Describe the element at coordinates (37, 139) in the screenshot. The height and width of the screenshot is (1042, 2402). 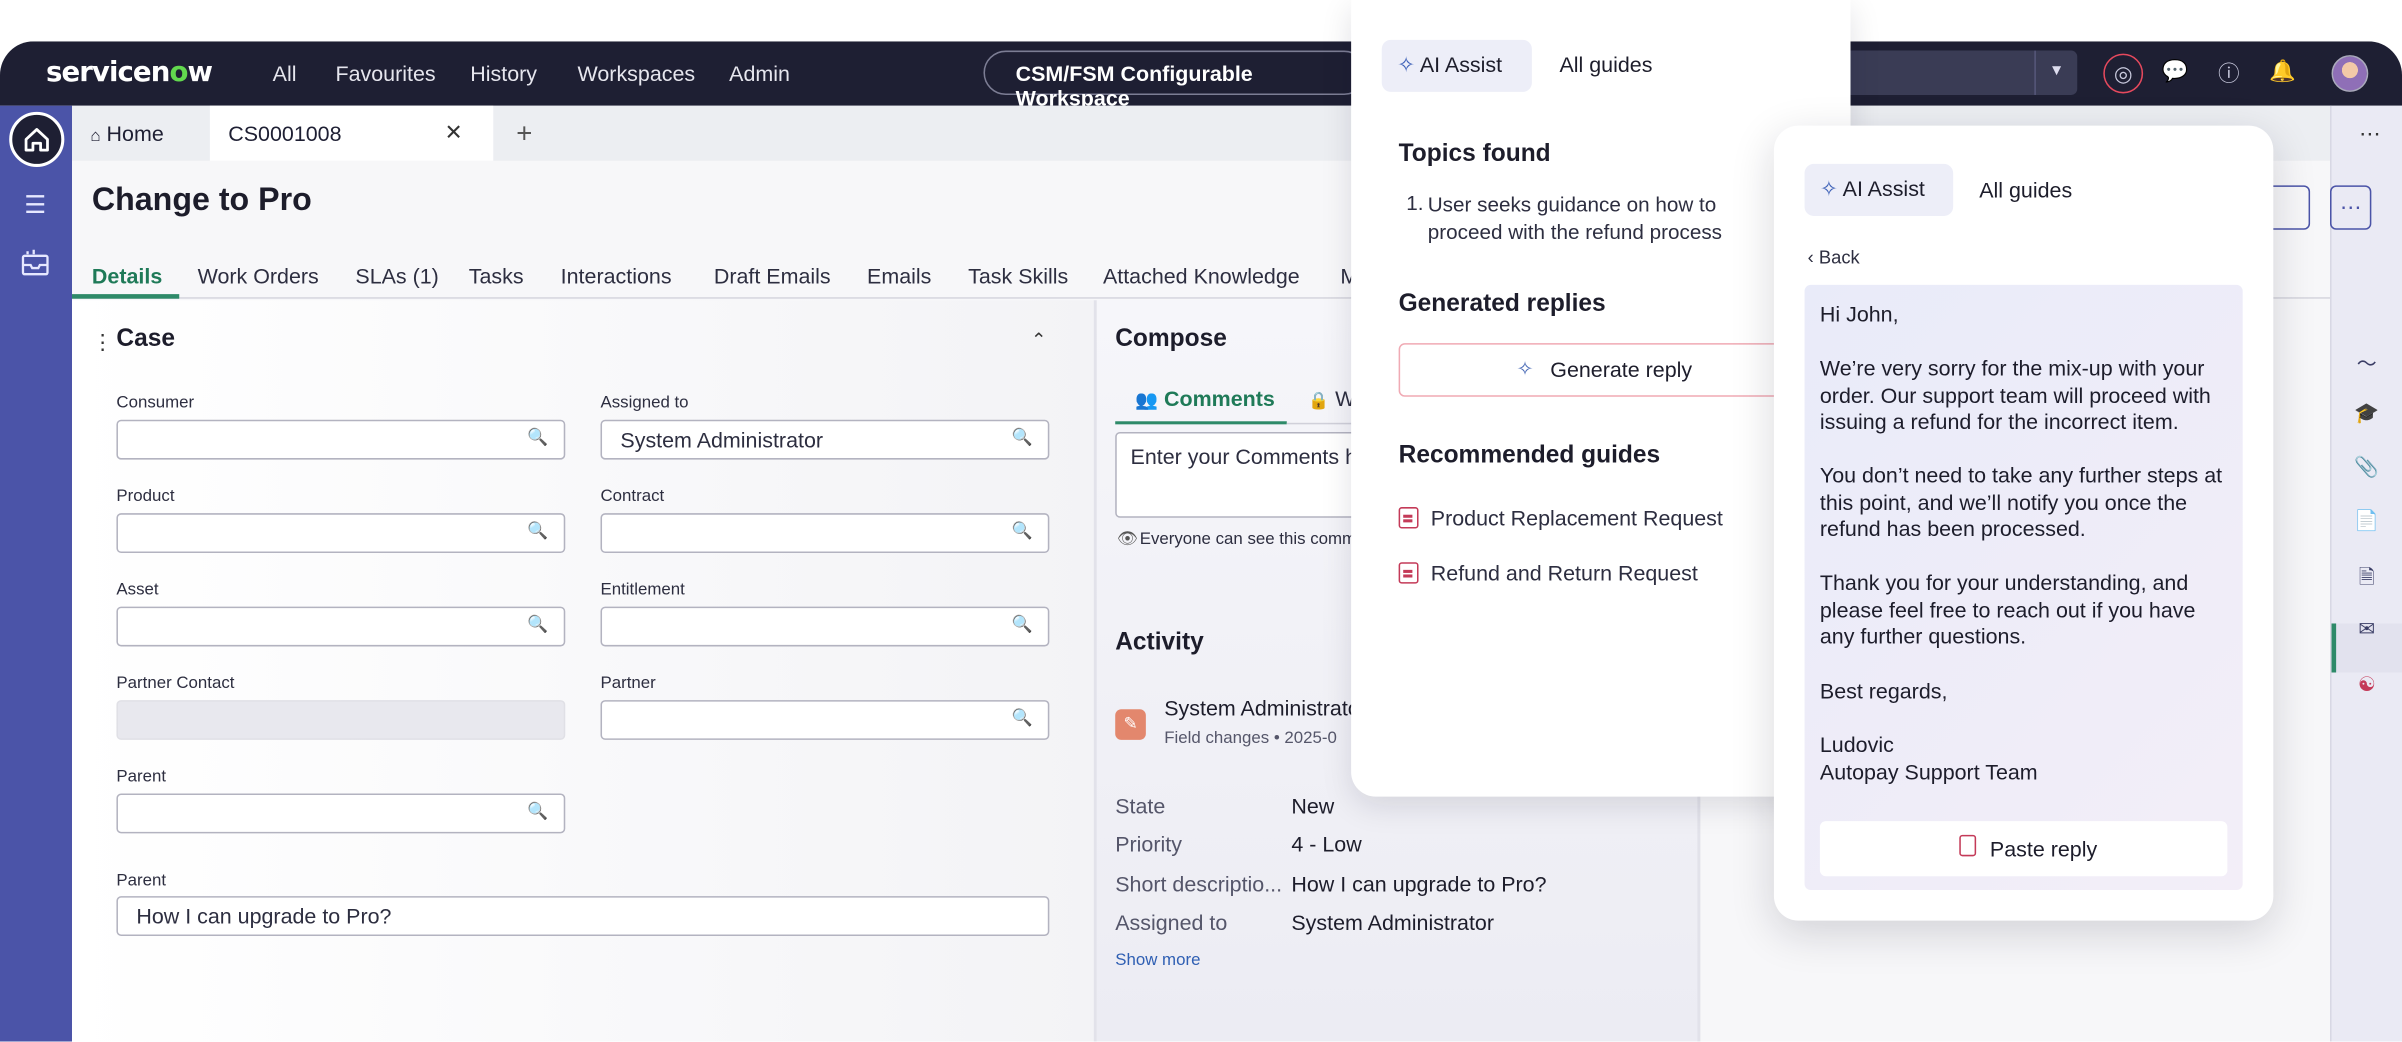
I see `home-icon` at that location.